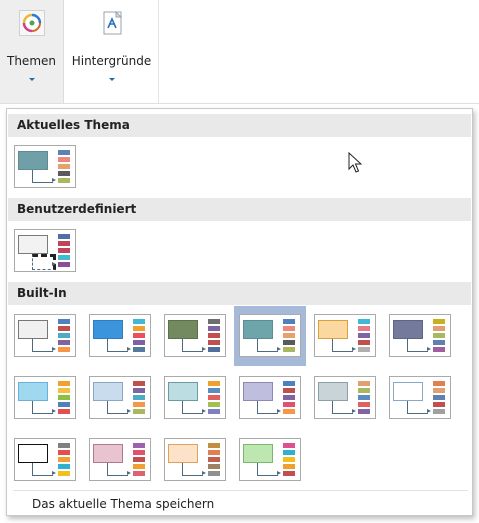  I want to click on custom-theme-thumbnail, so click(45, 250).